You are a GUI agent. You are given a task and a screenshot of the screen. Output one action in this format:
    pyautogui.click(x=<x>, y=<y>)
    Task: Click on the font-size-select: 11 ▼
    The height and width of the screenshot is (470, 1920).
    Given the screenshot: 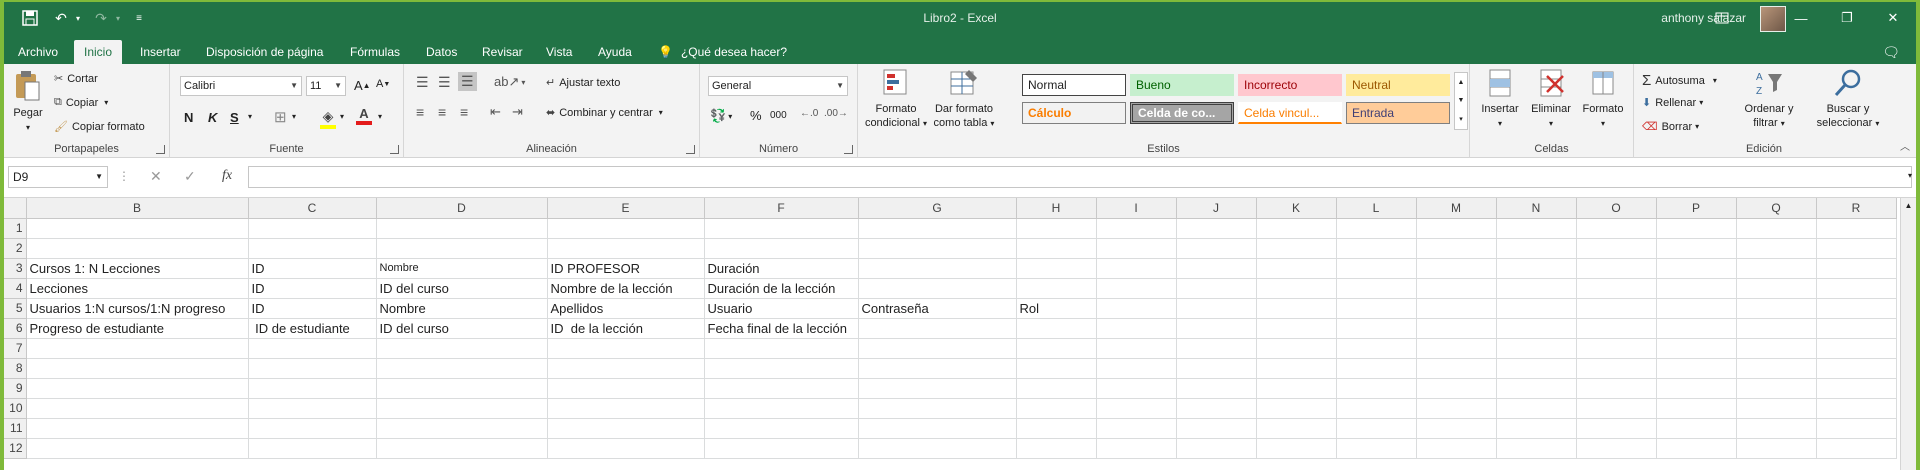 What is the action you would take?
    pyautogui.click(x=326, y=86)
    